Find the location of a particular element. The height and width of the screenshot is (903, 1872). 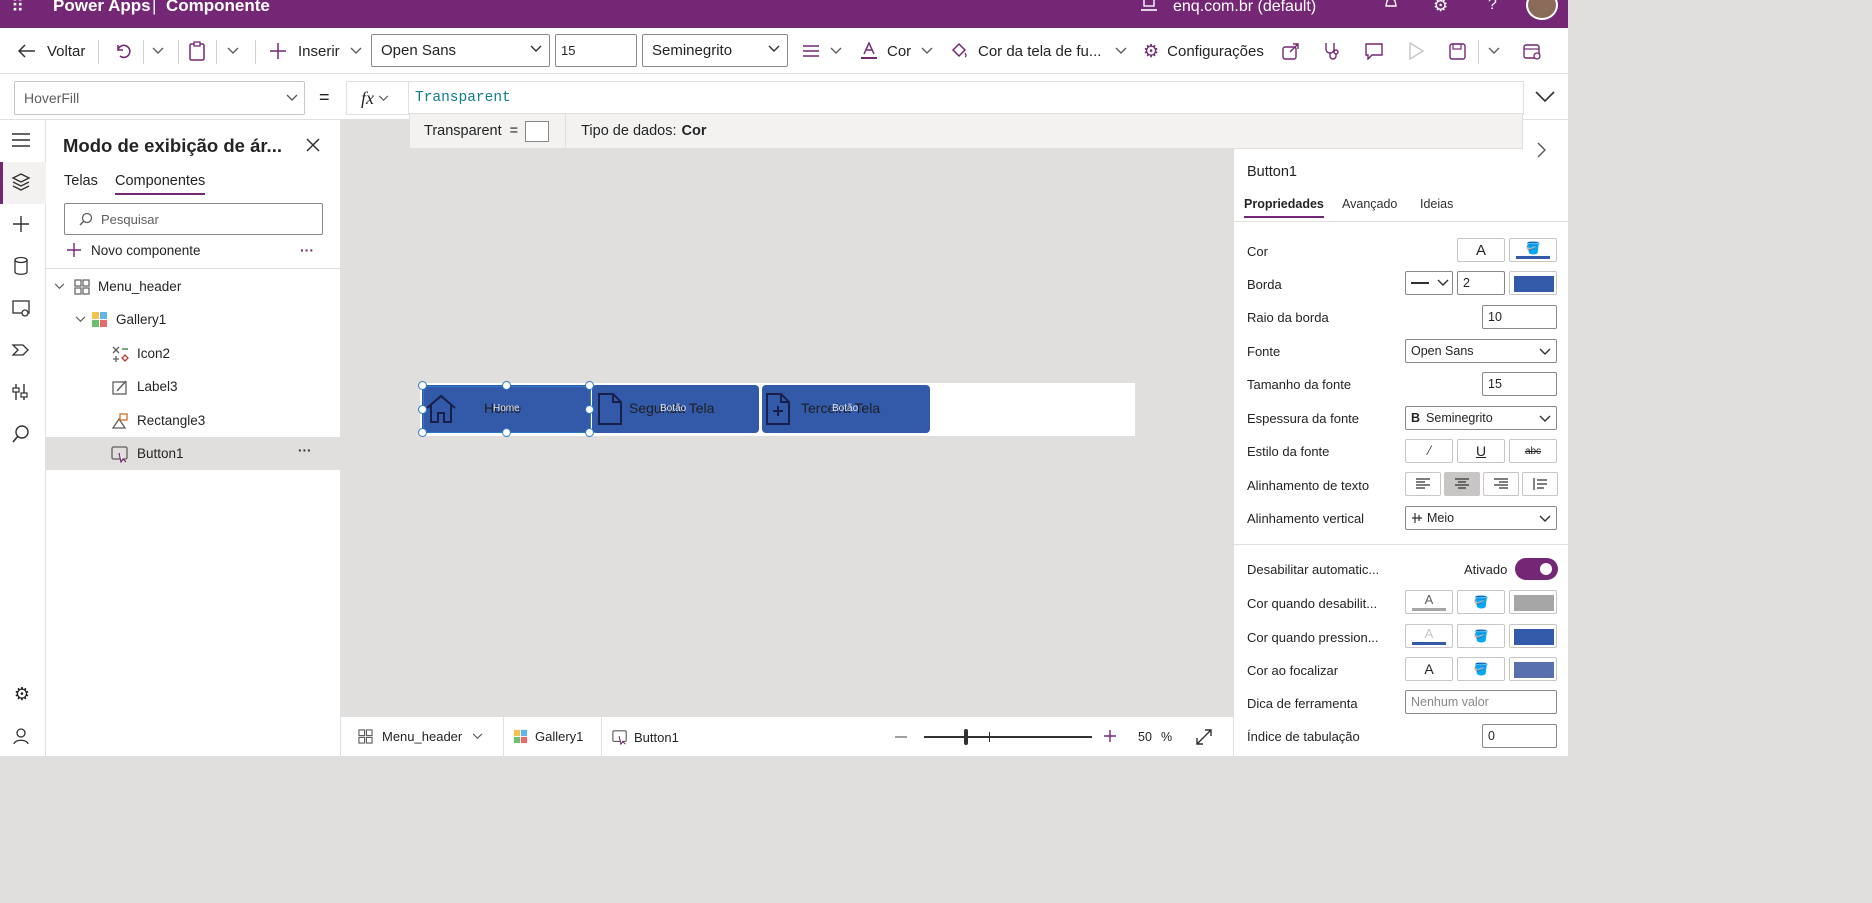

font-weight-select: B Seminegrito is located at coordinates (1481, 418).